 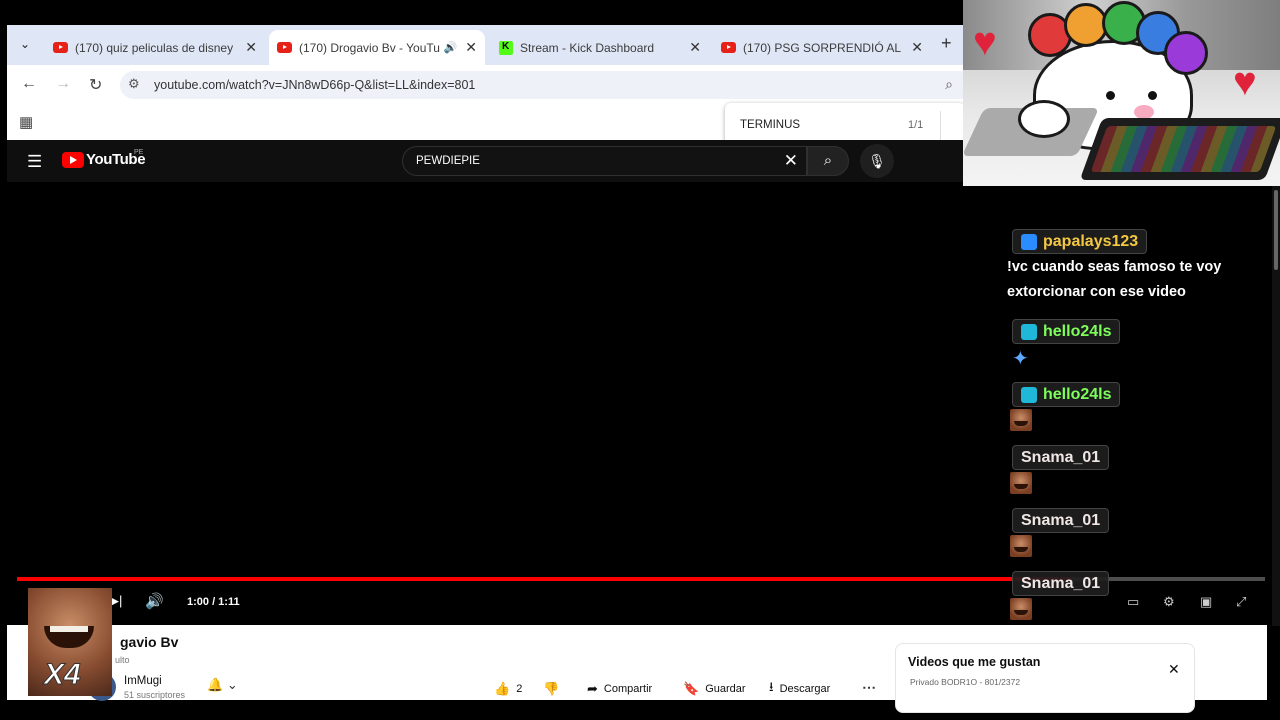 I want to click on settings-gear-icon: ⚙, so click(x=1169, y=602).